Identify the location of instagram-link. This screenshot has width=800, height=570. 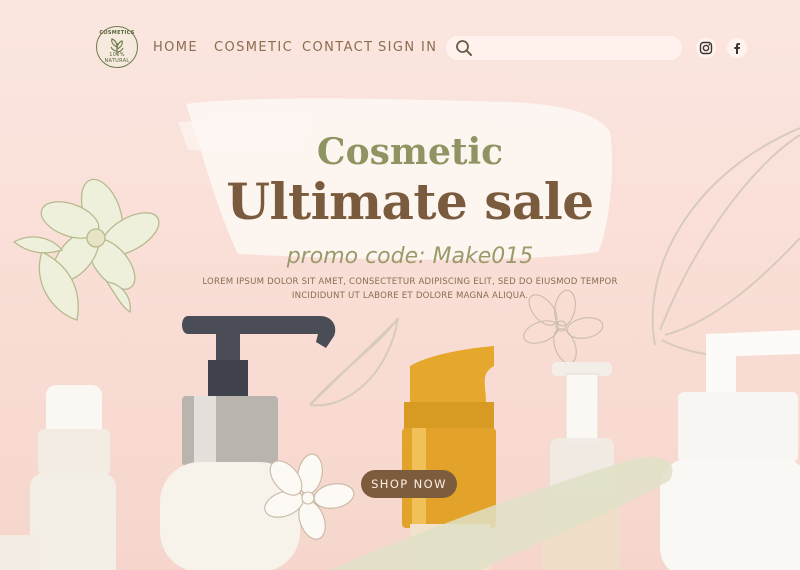
(706, 48).